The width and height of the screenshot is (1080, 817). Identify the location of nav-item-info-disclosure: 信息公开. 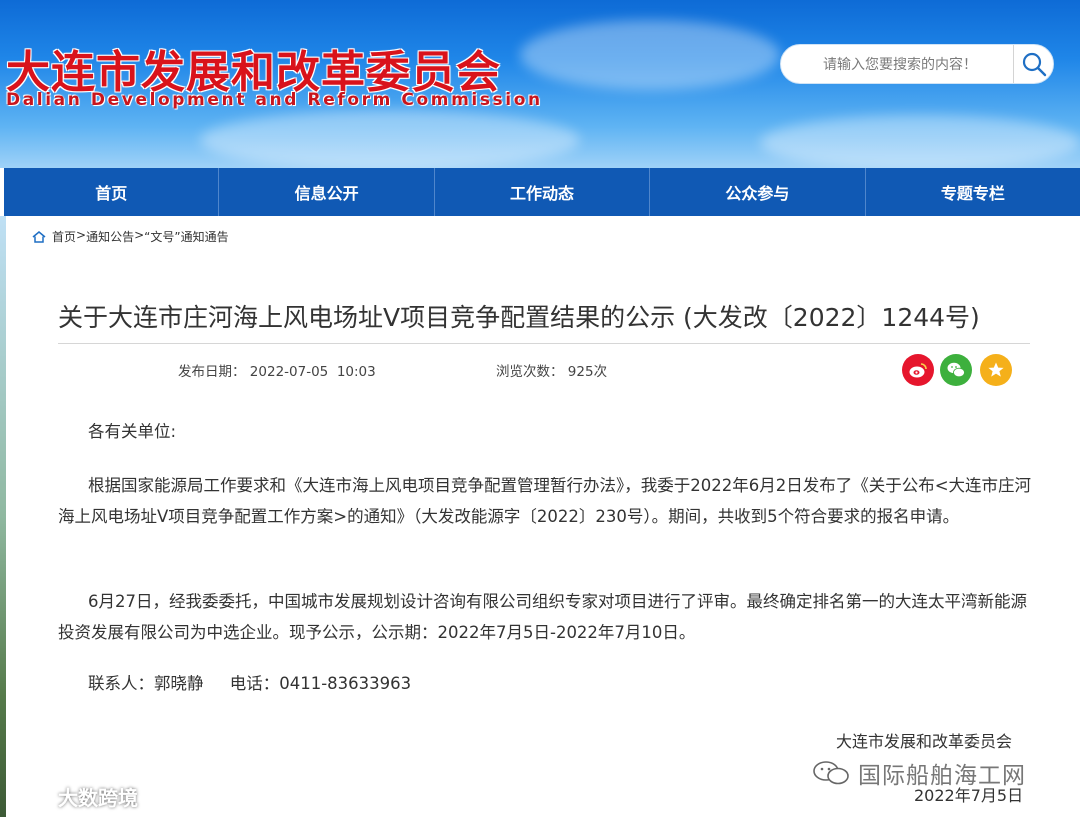
(327, 192).